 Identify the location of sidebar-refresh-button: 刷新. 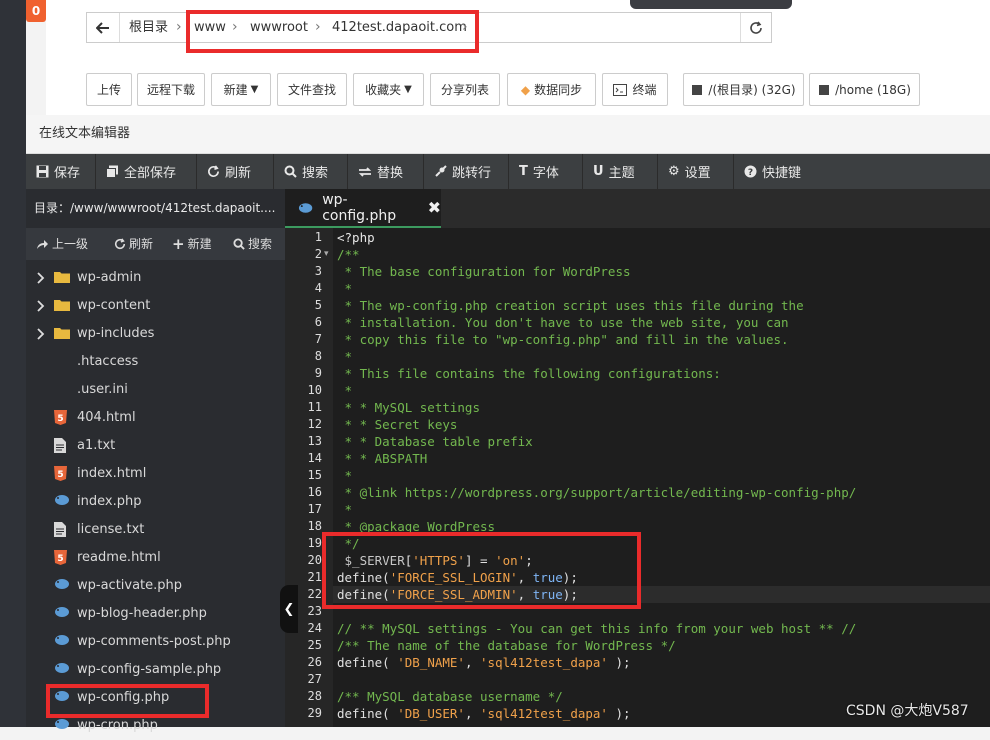
(133, 244).